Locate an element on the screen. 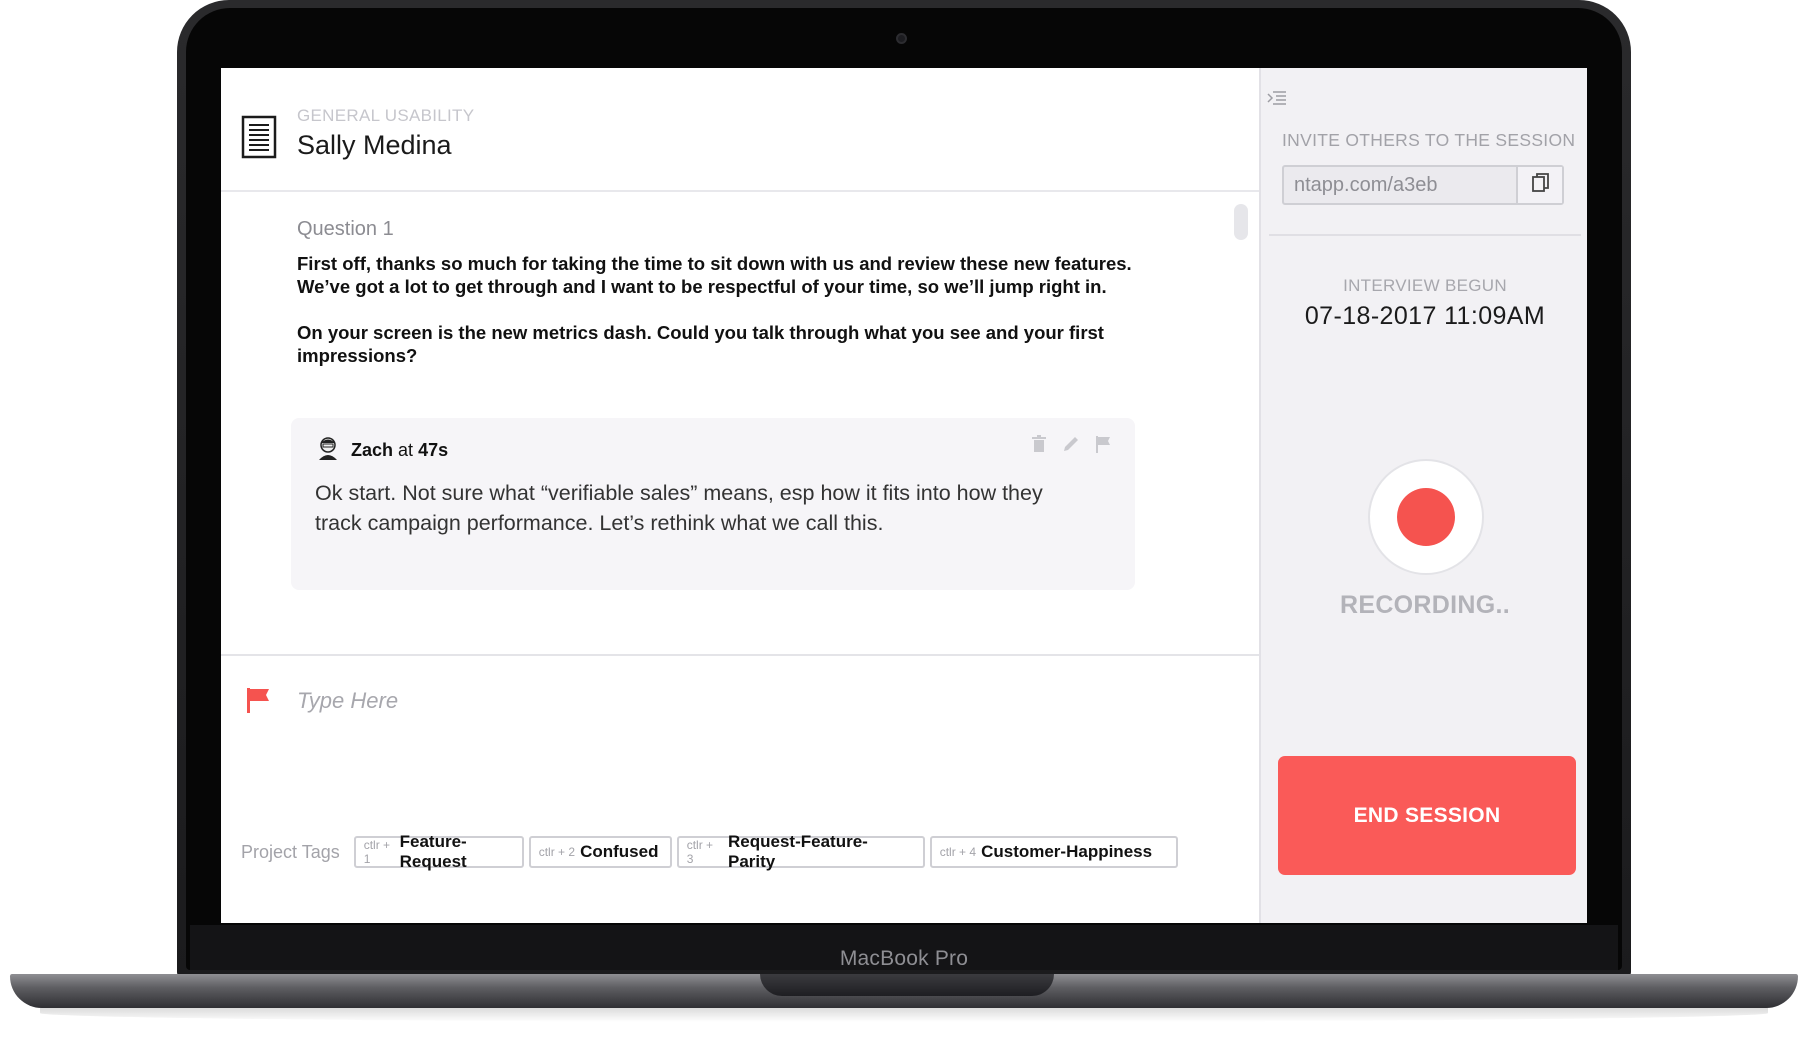 The image size is (1808, 1048). record-icon is located at coordinates (1426, 517).